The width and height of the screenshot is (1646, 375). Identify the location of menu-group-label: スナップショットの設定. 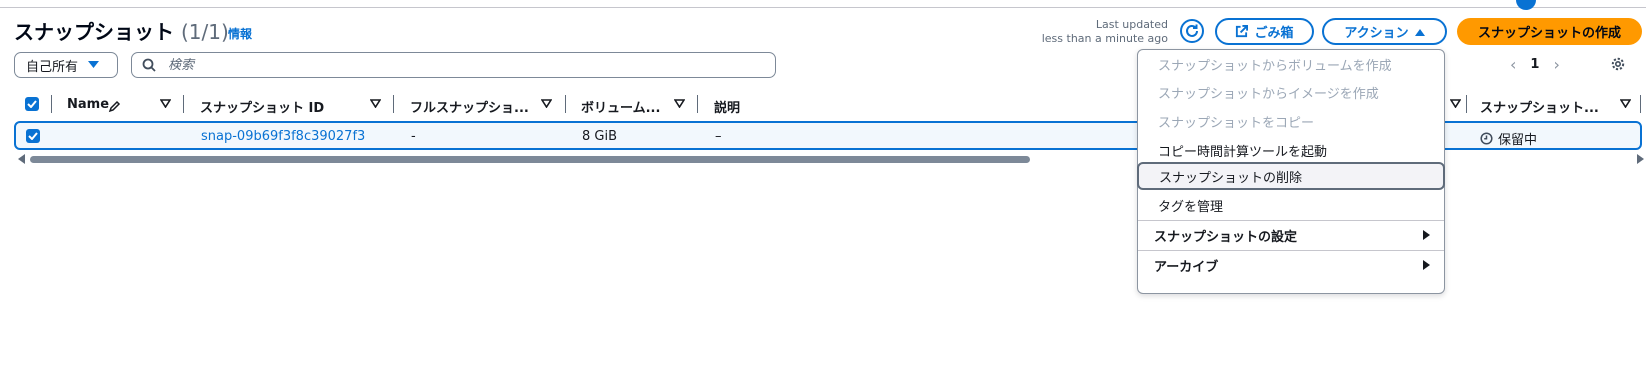
(1226, 237).